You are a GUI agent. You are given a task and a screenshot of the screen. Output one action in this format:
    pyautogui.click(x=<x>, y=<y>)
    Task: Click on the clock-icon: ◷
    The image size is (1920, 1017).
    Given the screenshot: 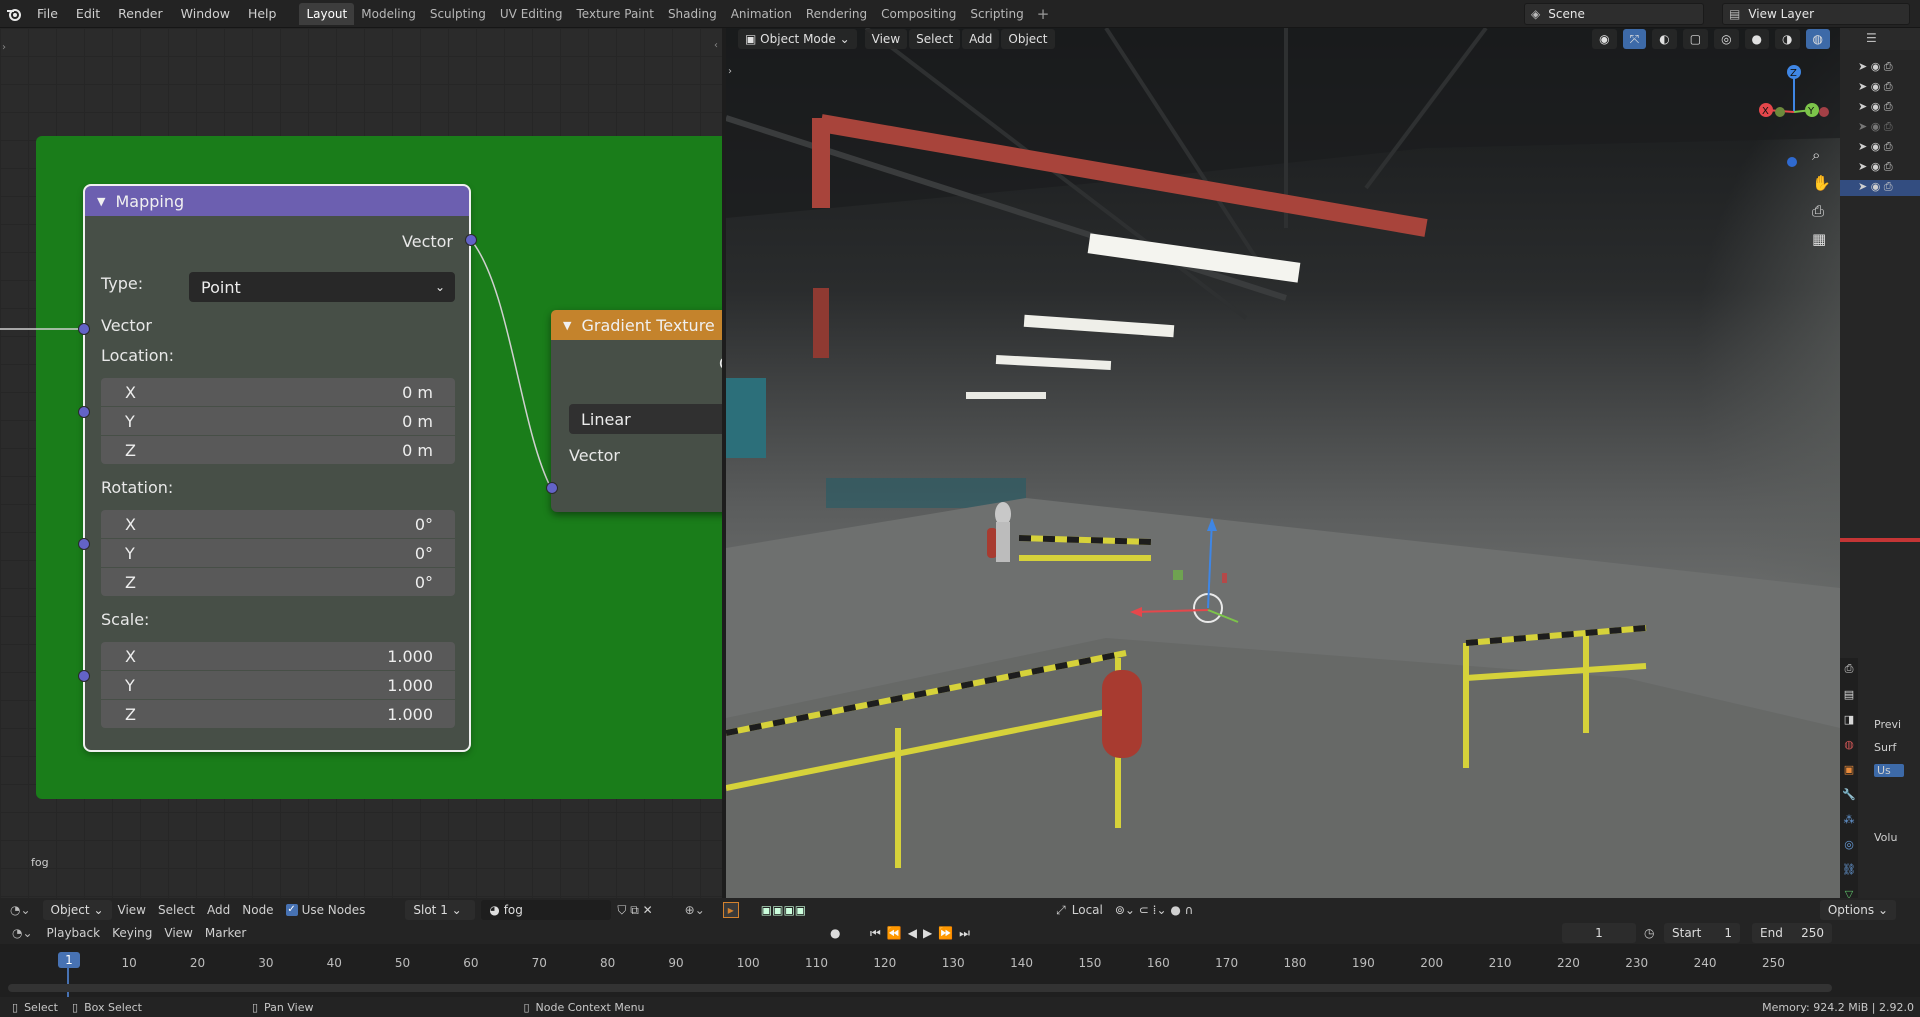 What is the action you would take?
    pyautogui.click(x=1649, y=933)
    